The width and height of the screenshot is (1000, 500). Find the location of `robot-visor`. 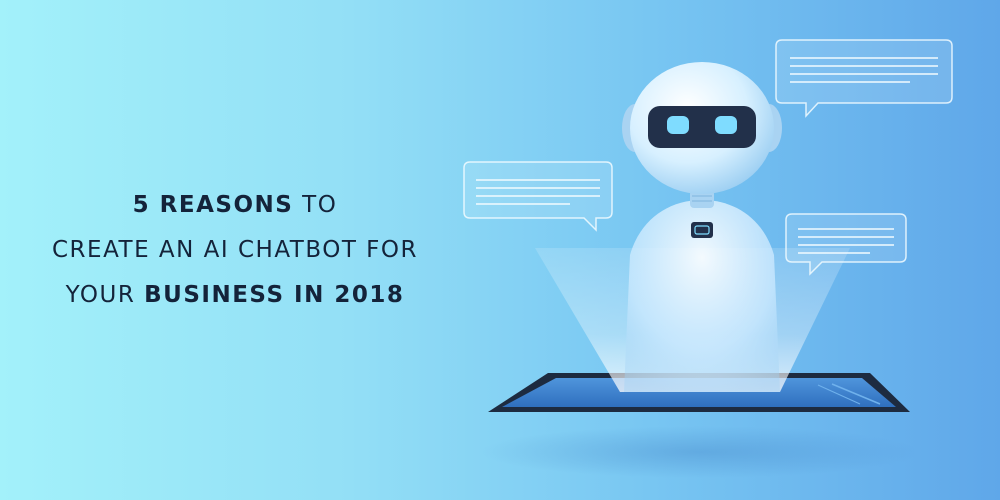

robot-visor is located at coordinates (702, 127).